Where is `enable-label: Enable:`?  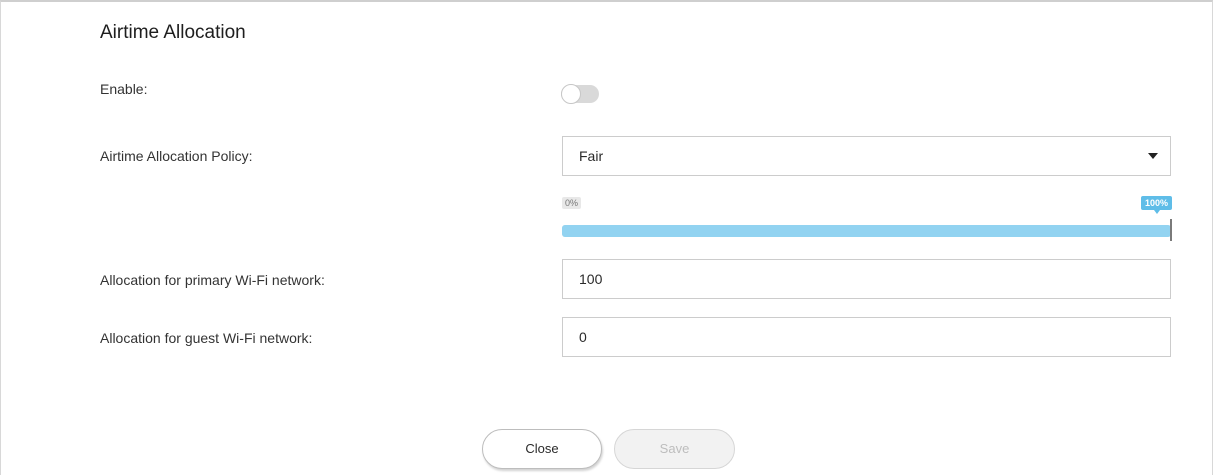 enable-label: Enable: is located at coordinates (124, 89).